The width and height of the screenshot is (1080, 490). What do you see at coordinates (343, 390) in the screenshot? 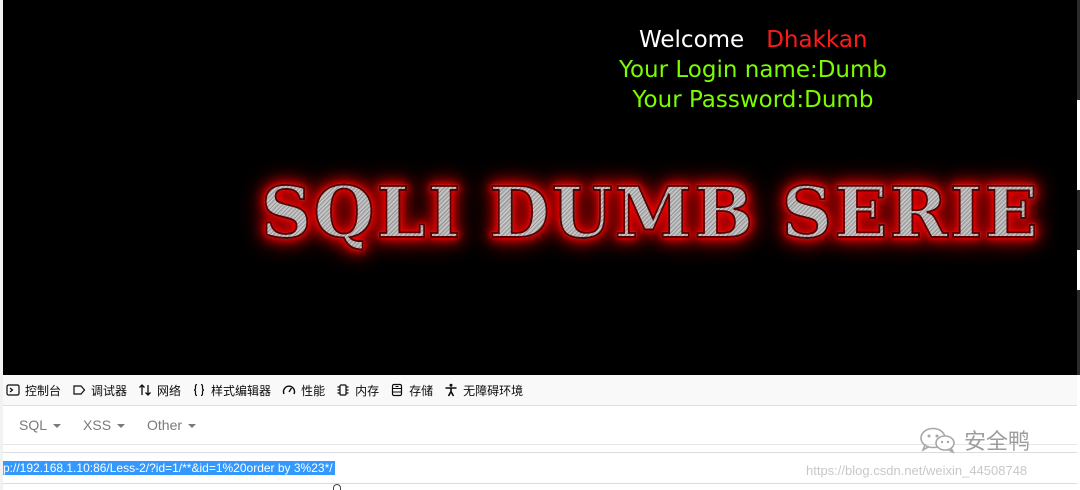
I see `memory-chip-icon` at bounding box center [343, 390].